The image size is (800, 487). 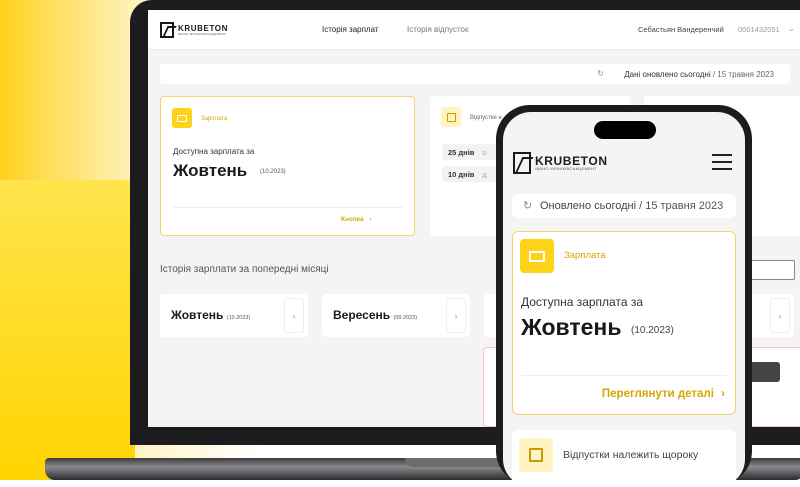 I want to click on vacation-card-label: Відпустки н, so click(x=486, y=118).